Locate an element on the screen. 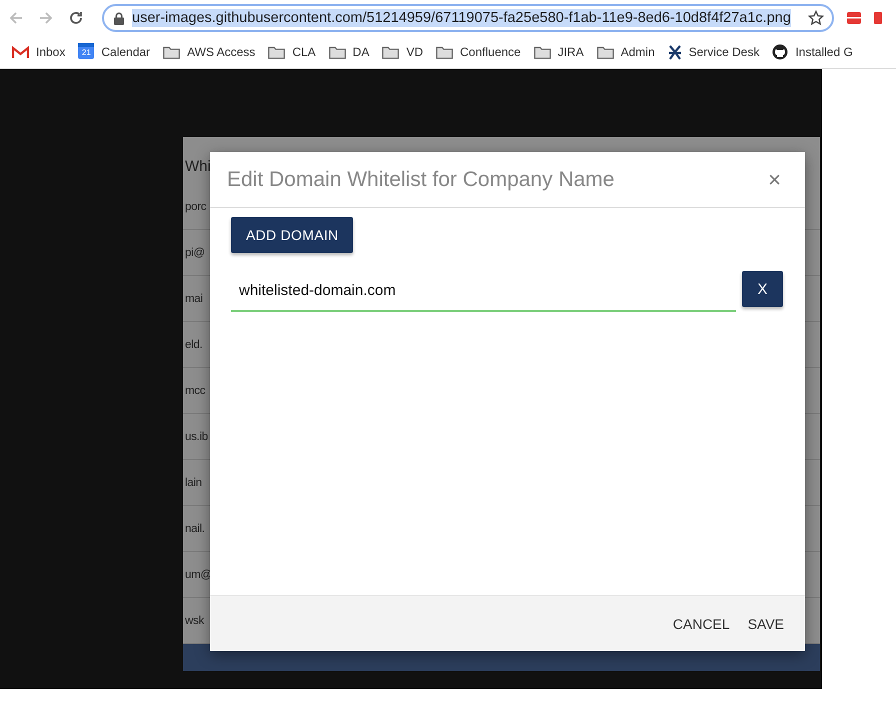 The width and height of the screenshot is (896, 703). address-bar: user-images.githubusercontent.com/51214959/67119075-fa25e580-f1ab-11e9-8ed6-10d8f4f27a1c.png is located at coordinates (468, 18).